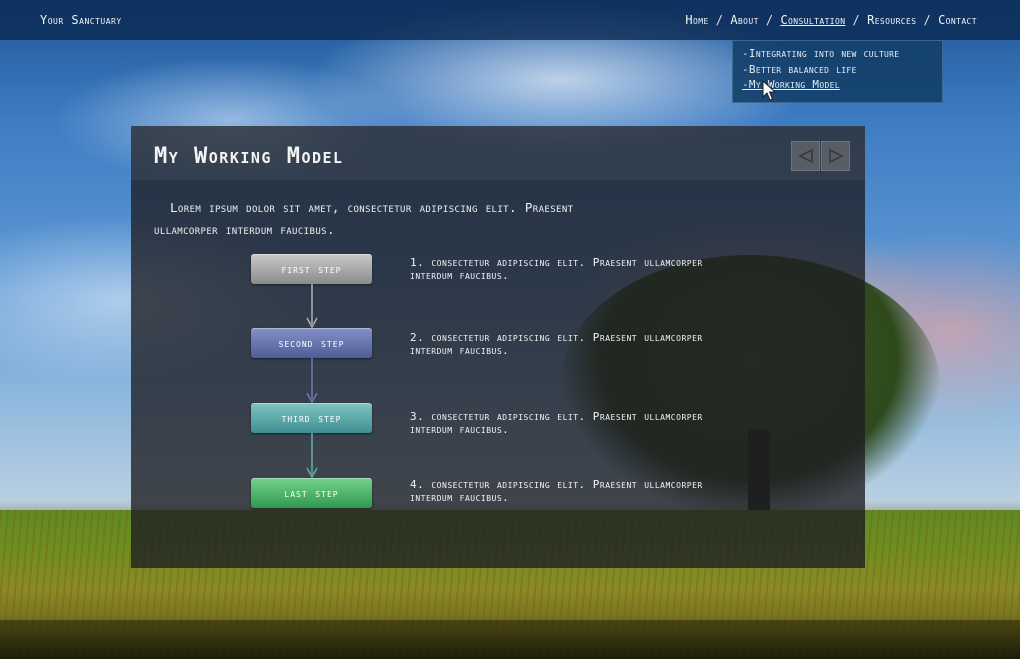 Image resolution: width=1020 pixels, height=659 pixels. I want to click on left-arrow-icon, so click(805, 156).